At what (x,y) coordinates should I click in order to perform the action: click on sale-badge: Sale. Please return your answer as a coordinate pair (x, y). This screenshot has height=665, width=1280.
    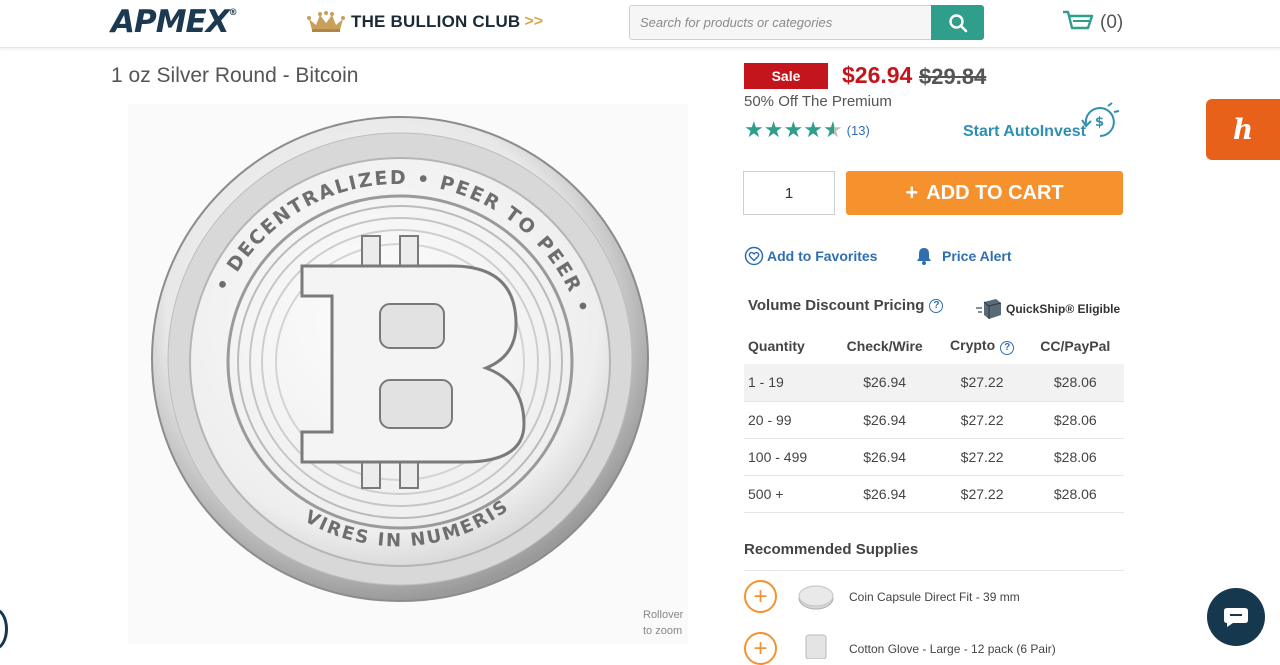
    Looking at the image, I should click on (786, 76).